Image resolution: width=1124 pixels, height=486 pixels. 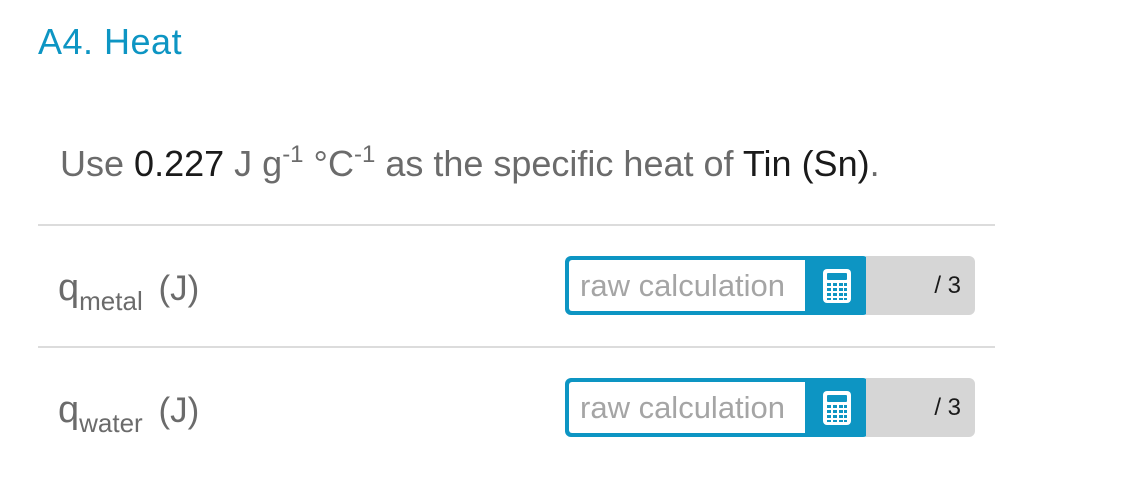 I want to click on q-water-calculator-button, so click(x=837, y=407).